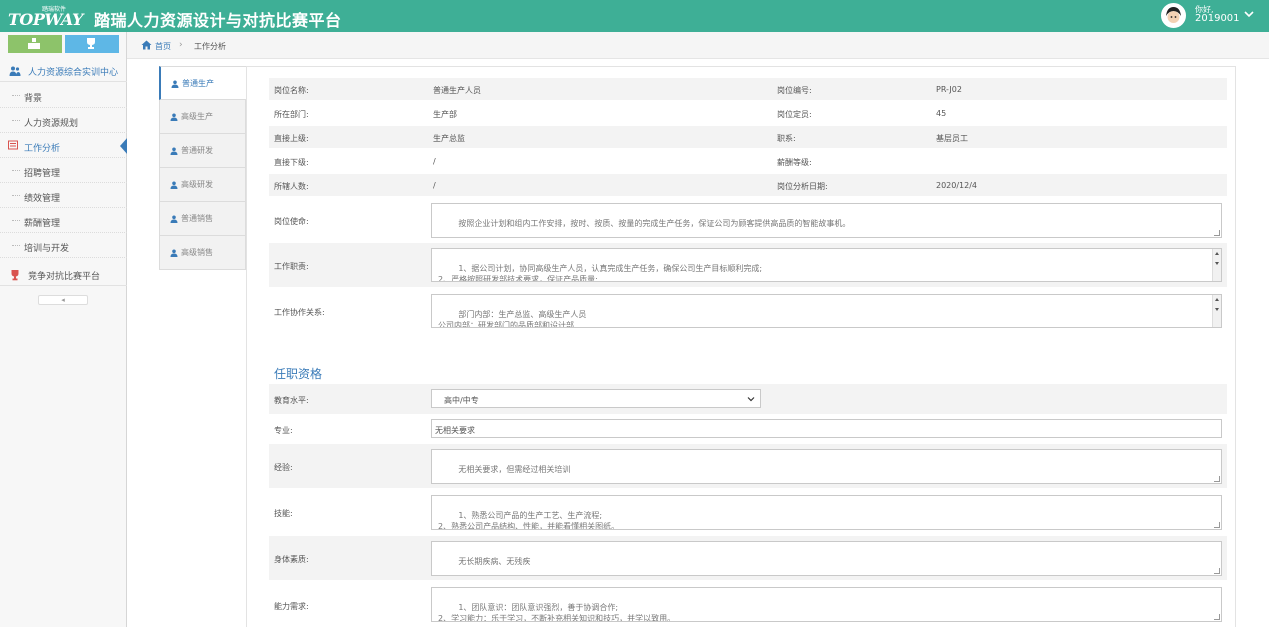 This screenshot has height=627, width=1269. Describe the element at coordinates (748, 137) in the screenshot. I see `info-row: 直接上级: 生产总监 职系: 基层员工` at that location.